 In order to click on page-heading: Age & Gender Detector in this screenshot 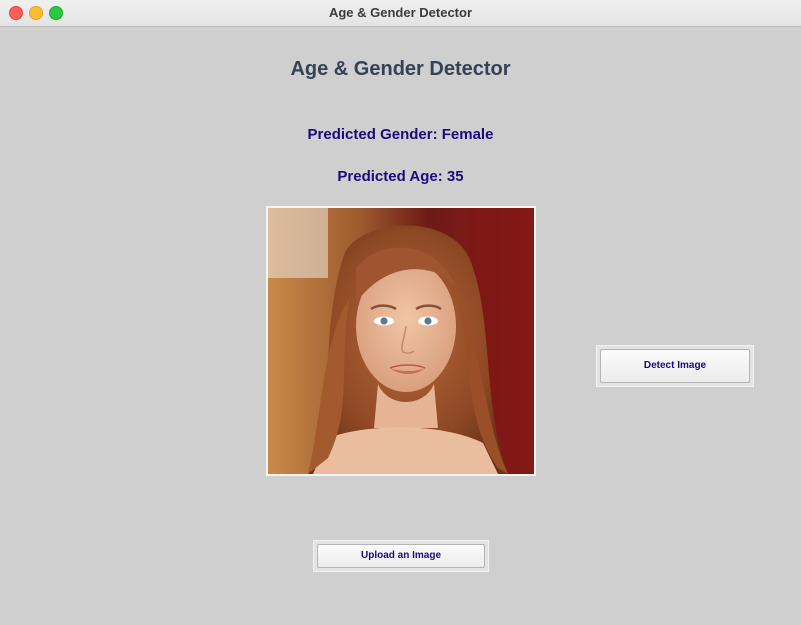, I will do `click(400, 69)`.